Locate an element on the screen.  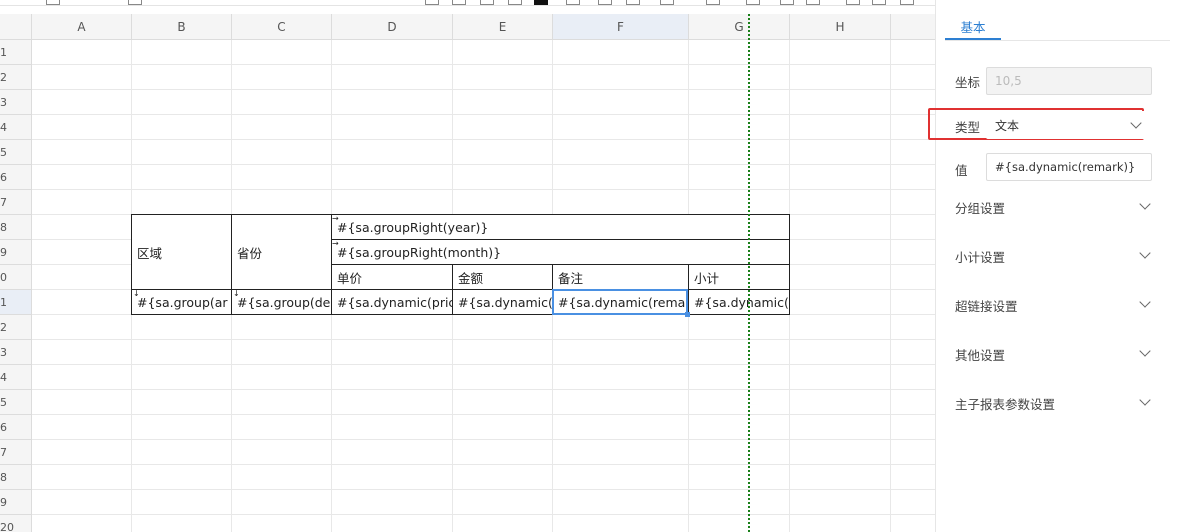
column-header-c: C is located at coordinates (282, 27).